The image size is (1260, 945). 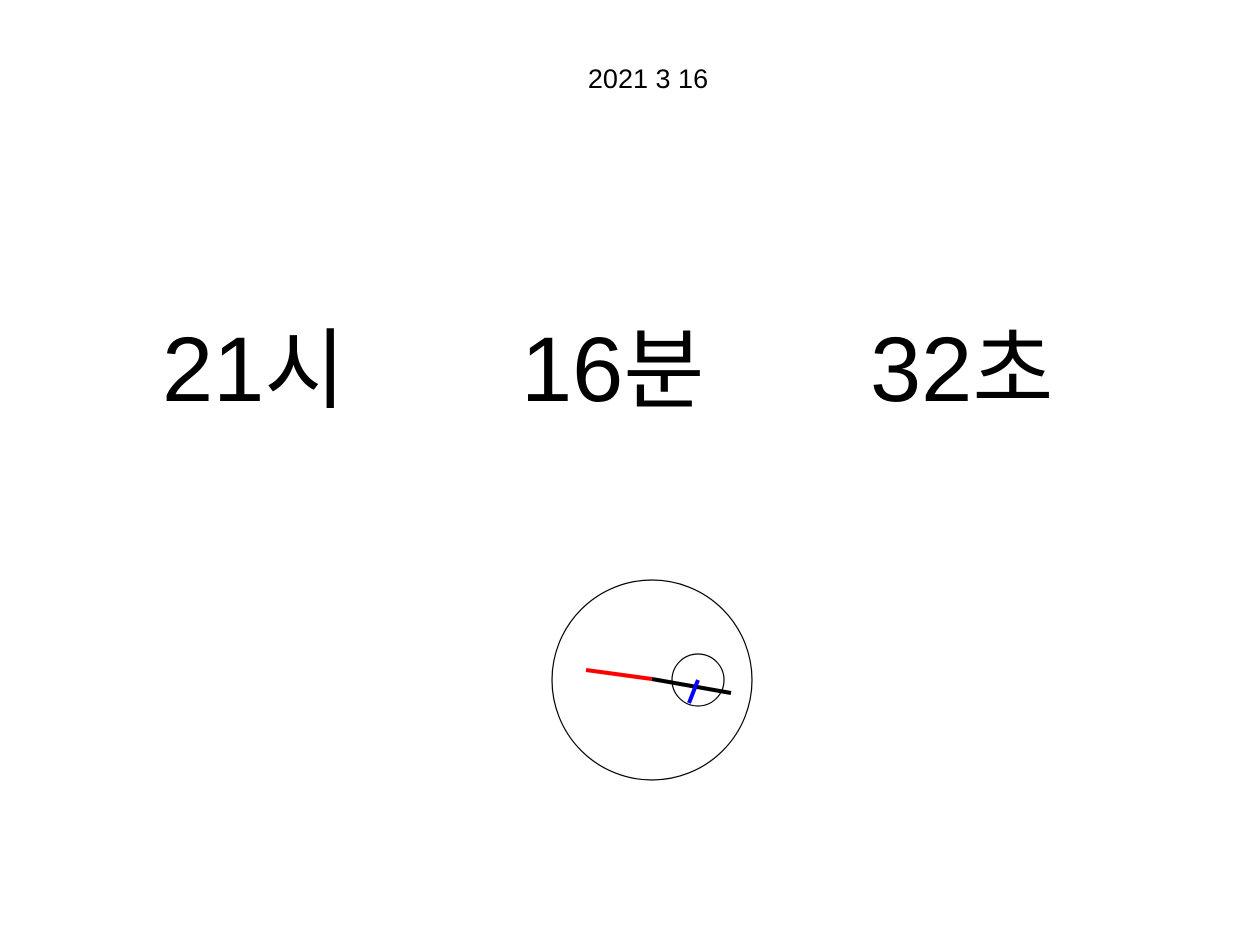 I want to click on minutes-display: 16 분, so click(x=612, y=370).